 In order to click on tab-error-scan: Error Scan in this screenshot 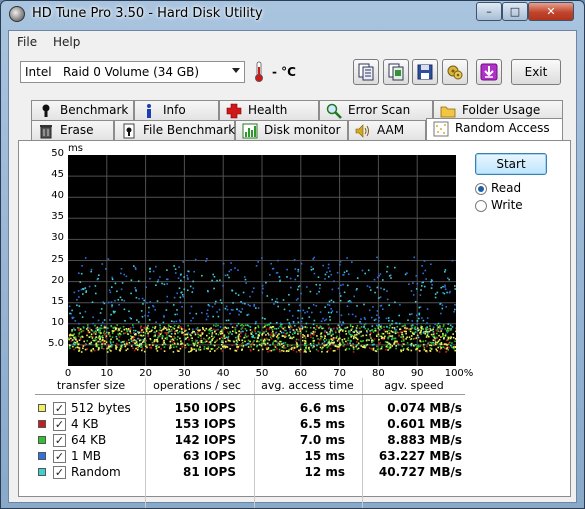, I will do `click(376, 110)`.